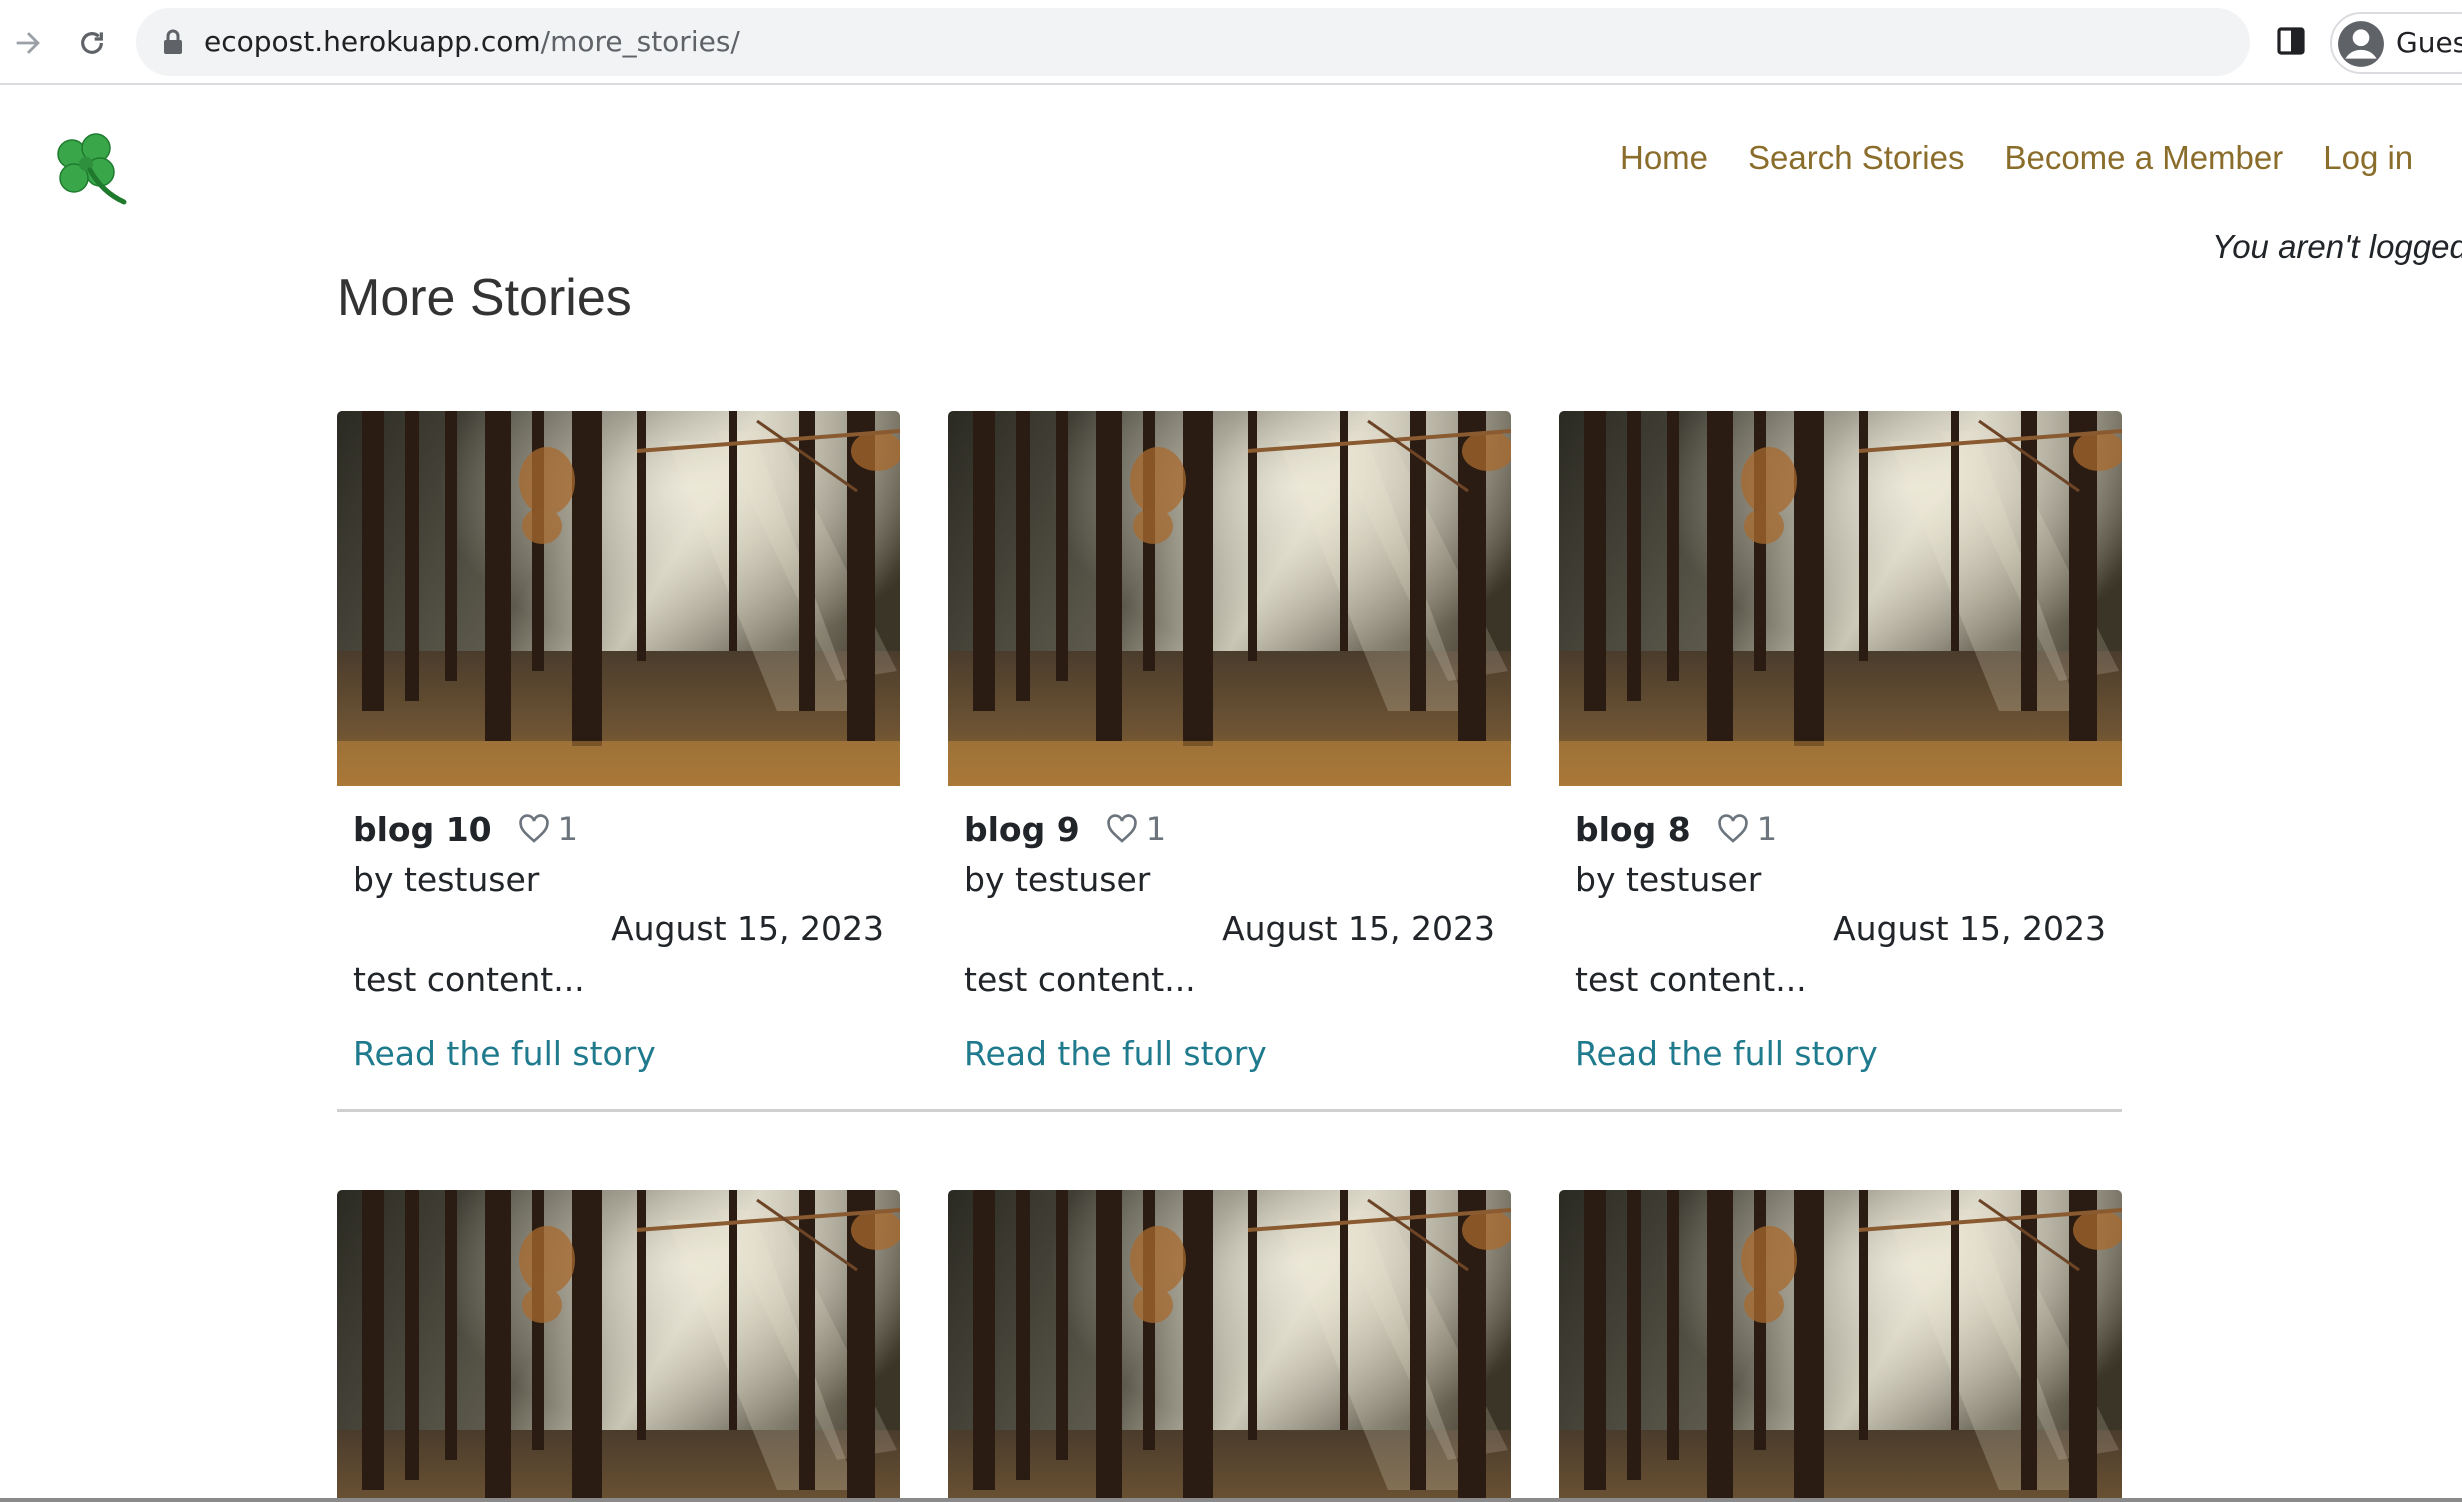 This screenshot has width=2462, height=1502. I want to click on window-bottom-edge, so click(1231, 1500).